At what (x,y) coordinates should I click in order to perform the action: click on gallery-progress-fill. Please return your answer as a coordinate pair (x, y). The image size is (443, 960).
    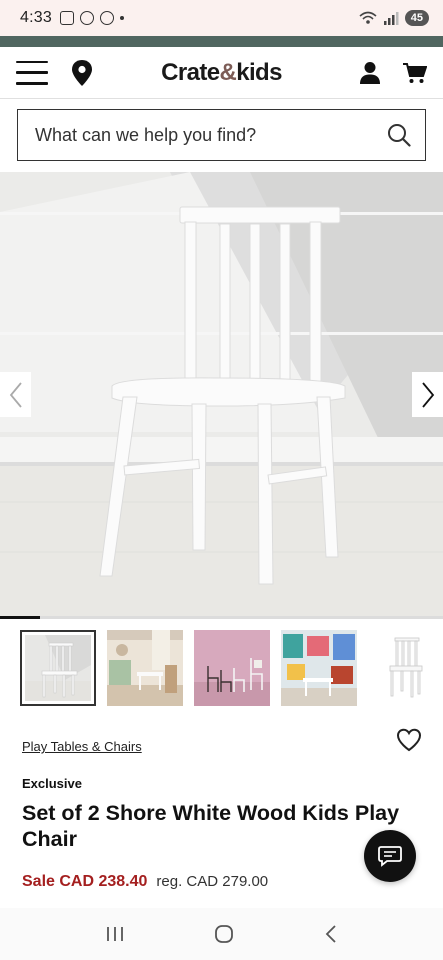
    Looking at the image, I should click on (20, 617).